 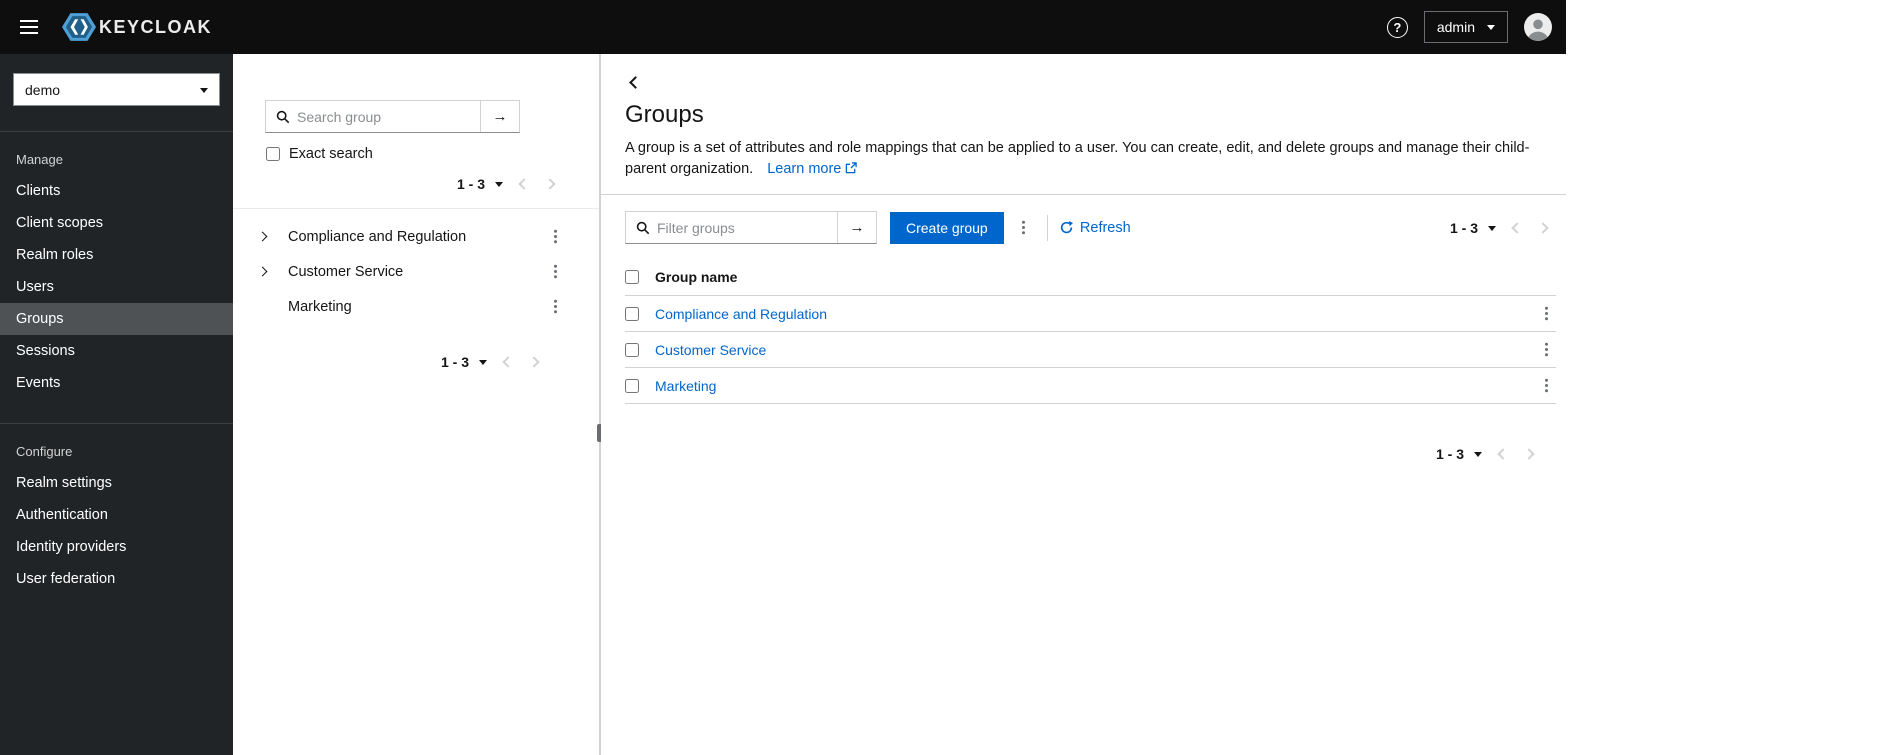 What do you see at coordinates (116, 287) in the screenshot?
I see `sidebar-item-users: Users` at bounding box center [116, 287].